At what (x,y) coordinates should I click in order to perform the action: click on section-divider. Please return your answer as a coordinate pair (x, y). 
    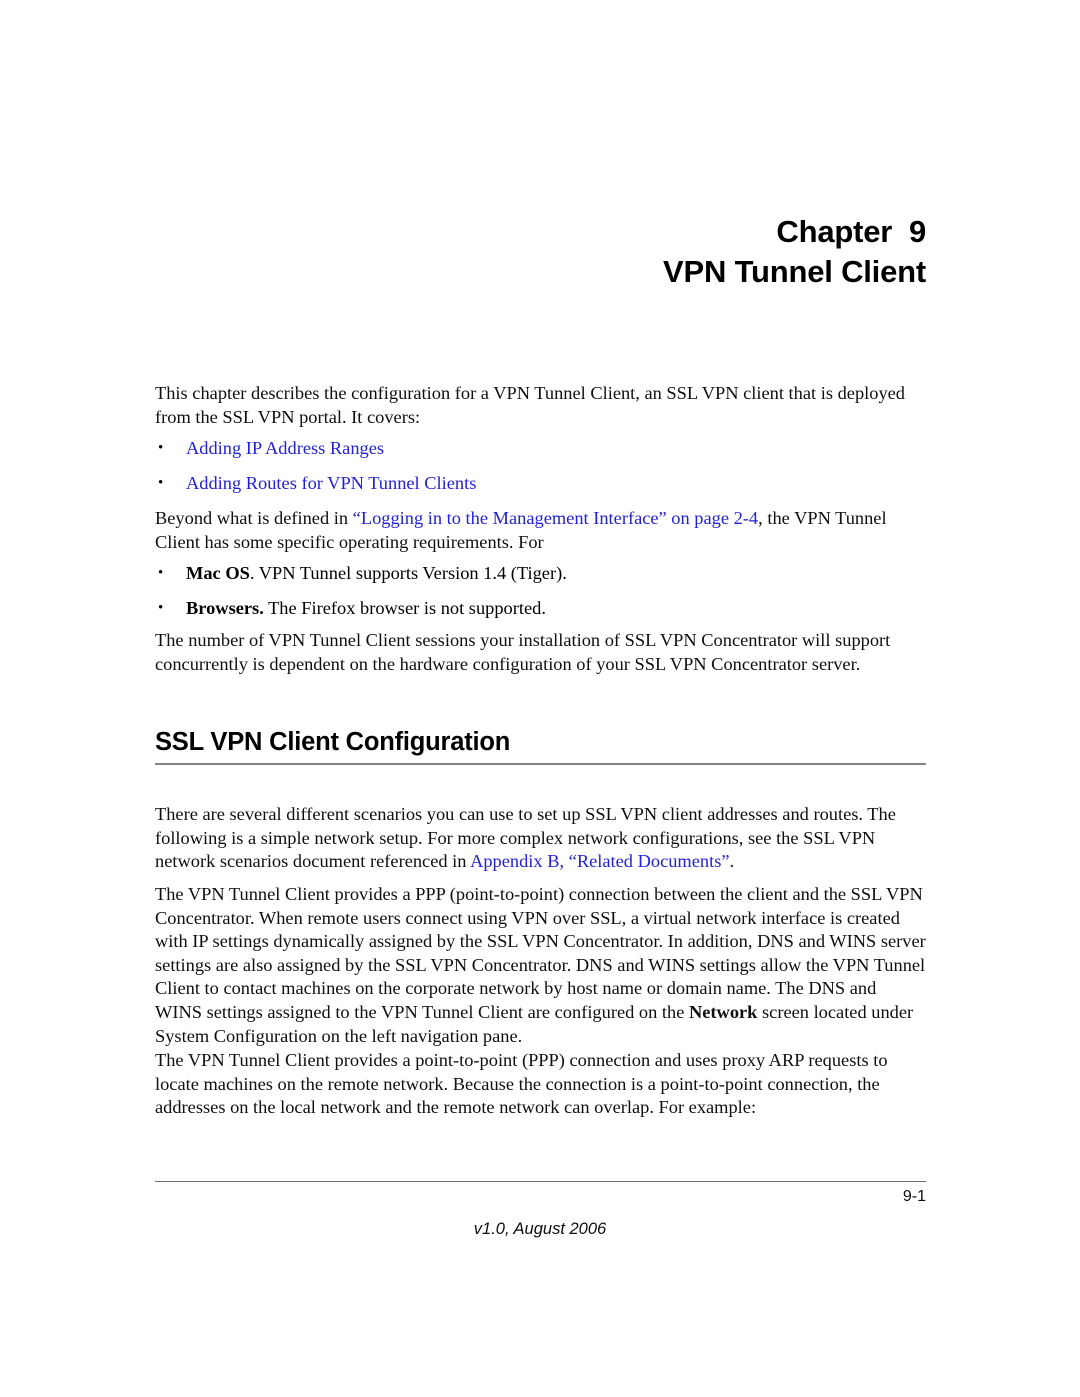
    Looking at the image, I should click on (540, 764).